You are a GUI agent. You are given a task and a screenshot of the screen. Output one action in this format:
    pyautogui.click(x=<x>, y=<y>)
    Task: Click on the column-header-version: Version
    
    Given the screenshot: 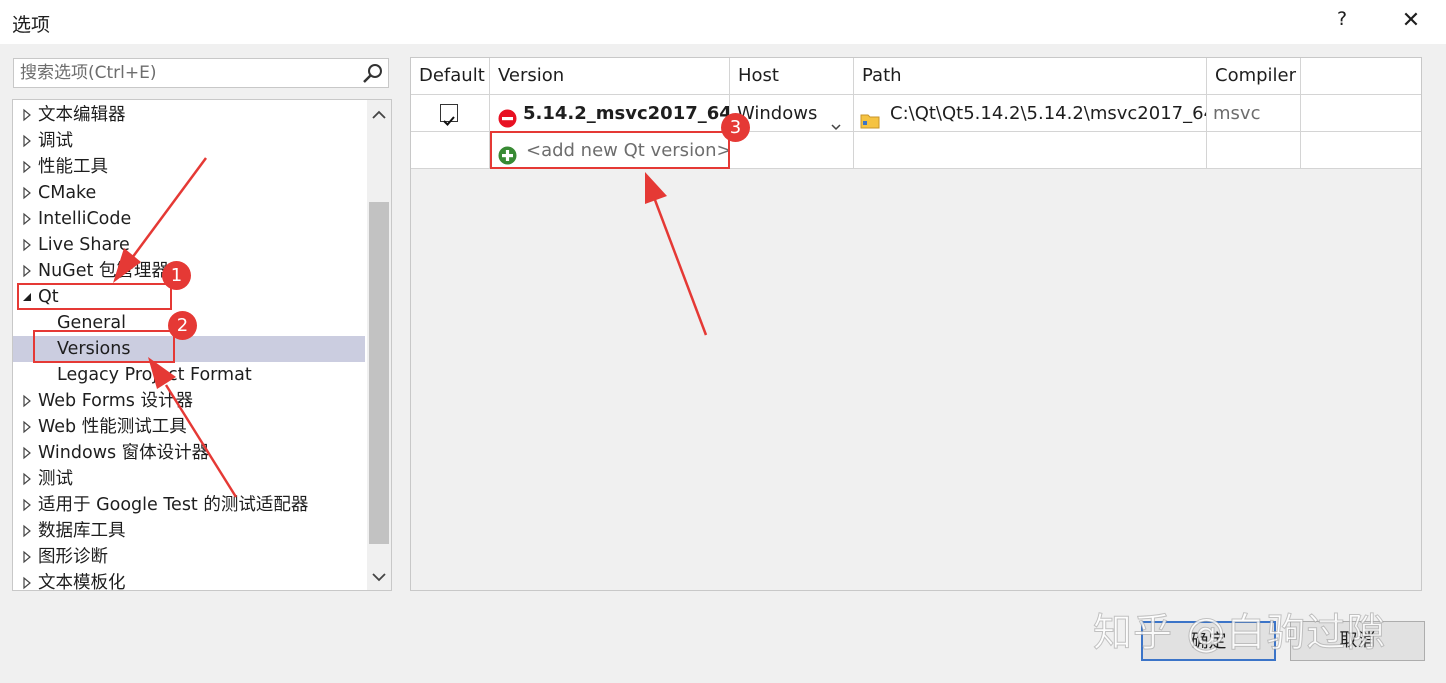 What is the action you would take?
    pyautogui.click(x=610, y=76)
    